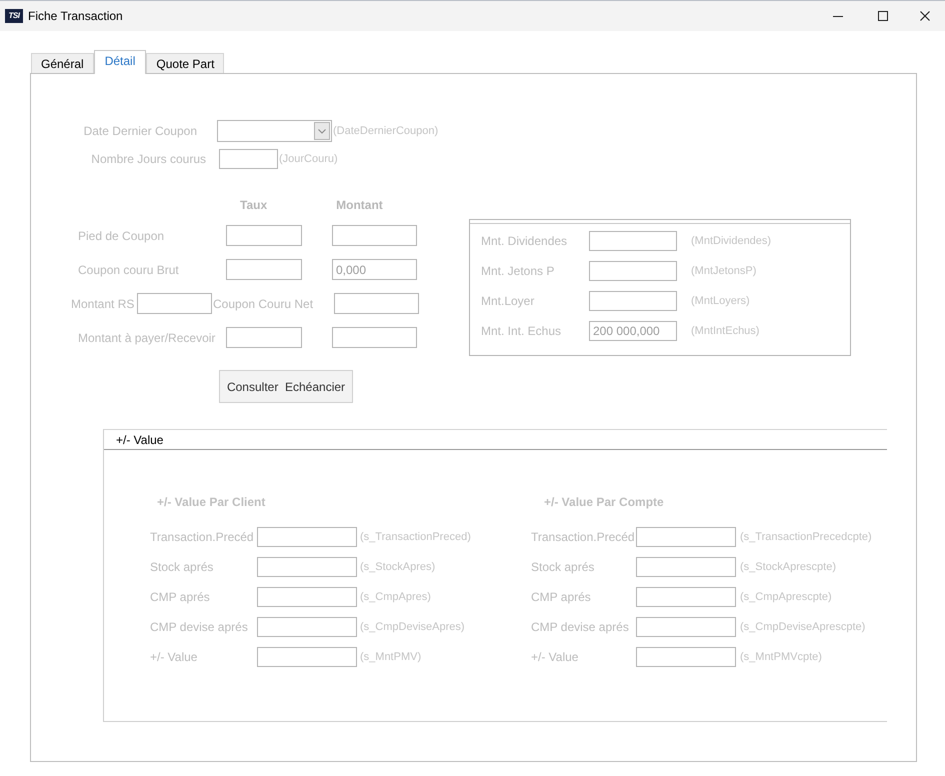 This screenshot has width=945, height=776. I want to click on field-label: Mnt. Int. Echus, so click(521, 331).